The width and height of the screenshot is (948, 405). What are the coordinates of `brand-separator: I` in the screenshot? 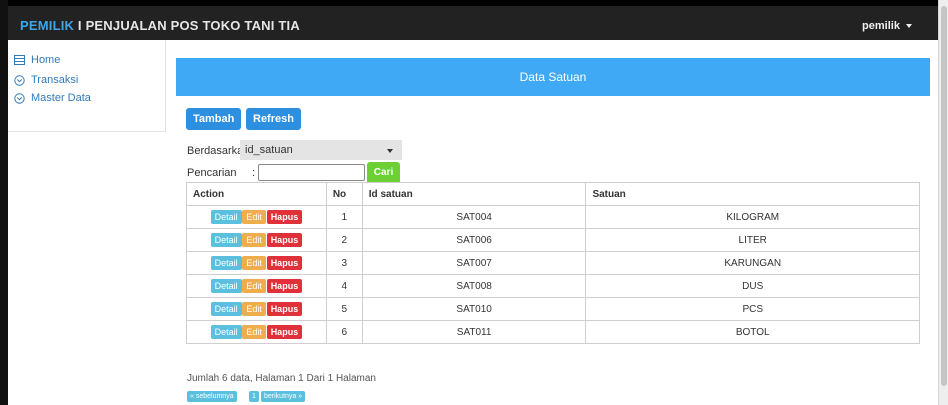 It's located at (80, 25).